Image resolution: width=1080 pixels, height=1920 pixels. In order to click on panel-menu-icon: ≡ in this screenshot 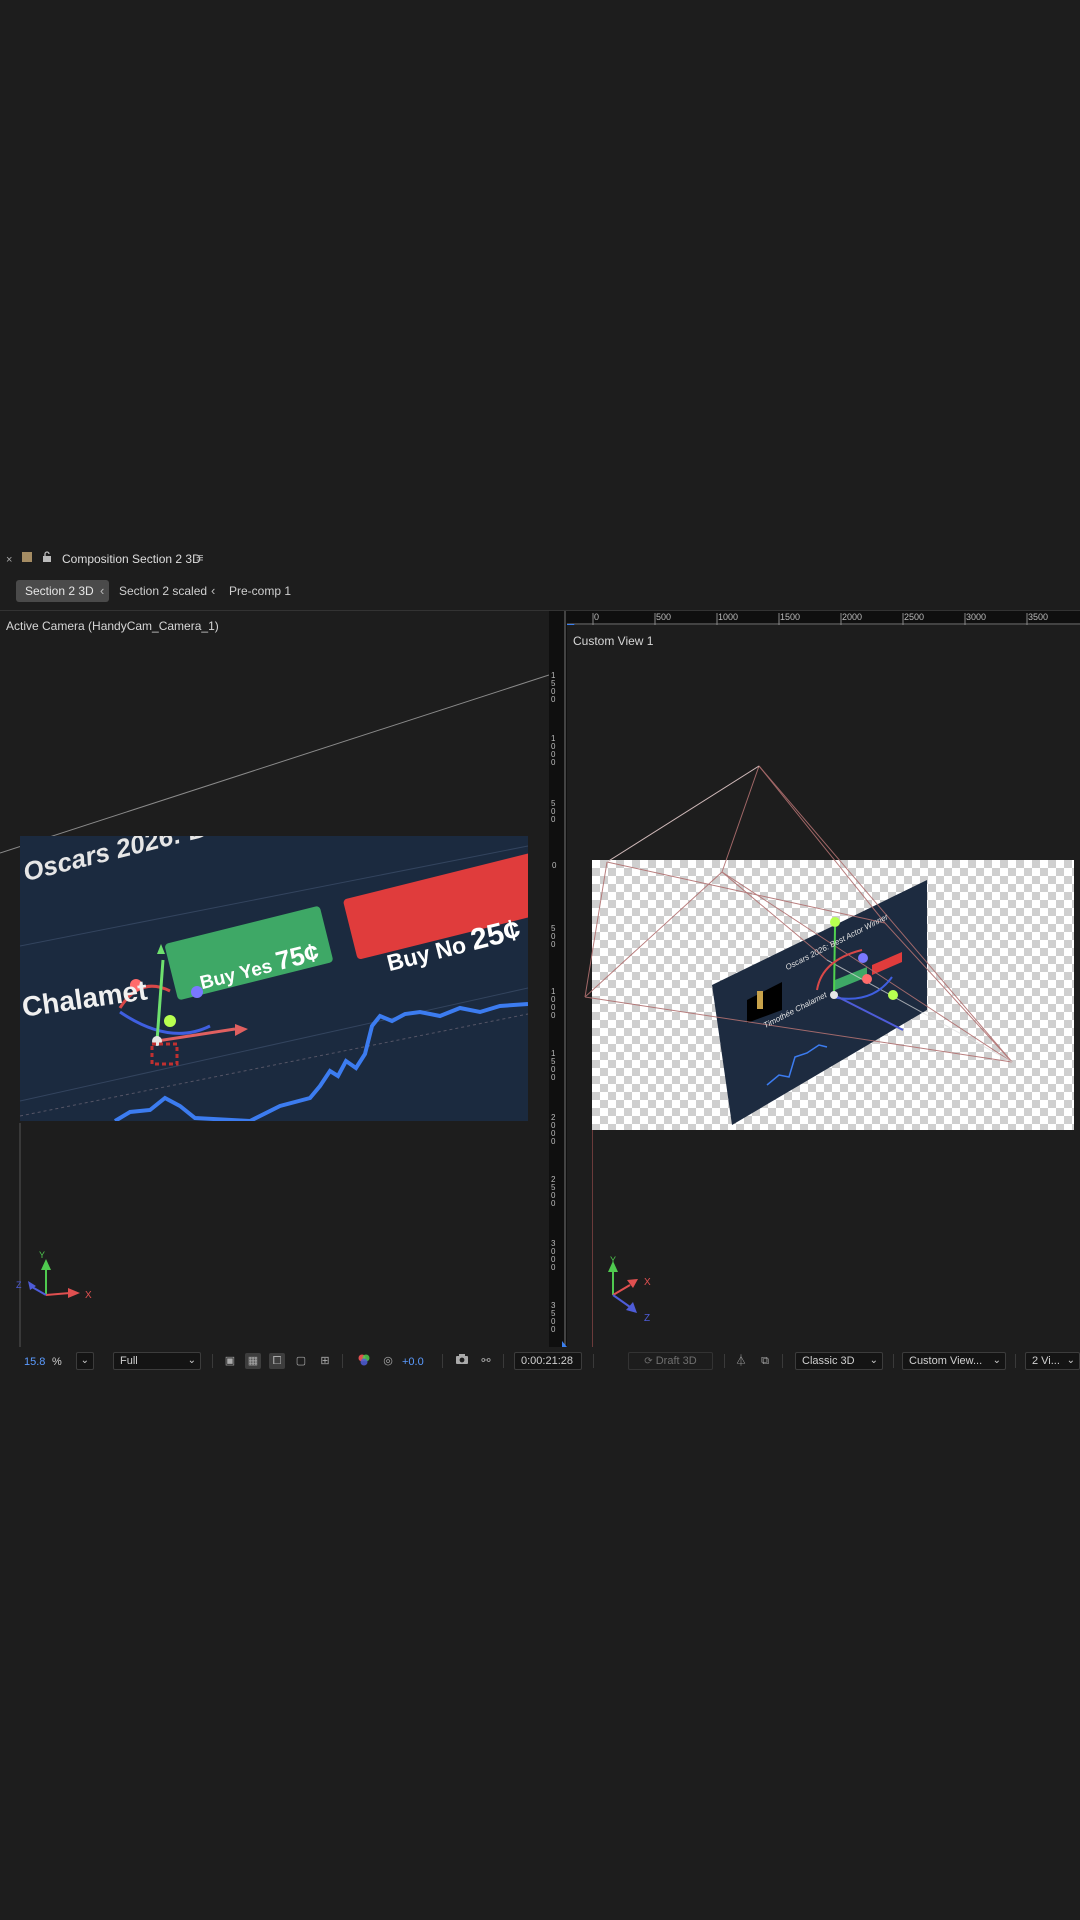, I will do `click(200, 557)`.